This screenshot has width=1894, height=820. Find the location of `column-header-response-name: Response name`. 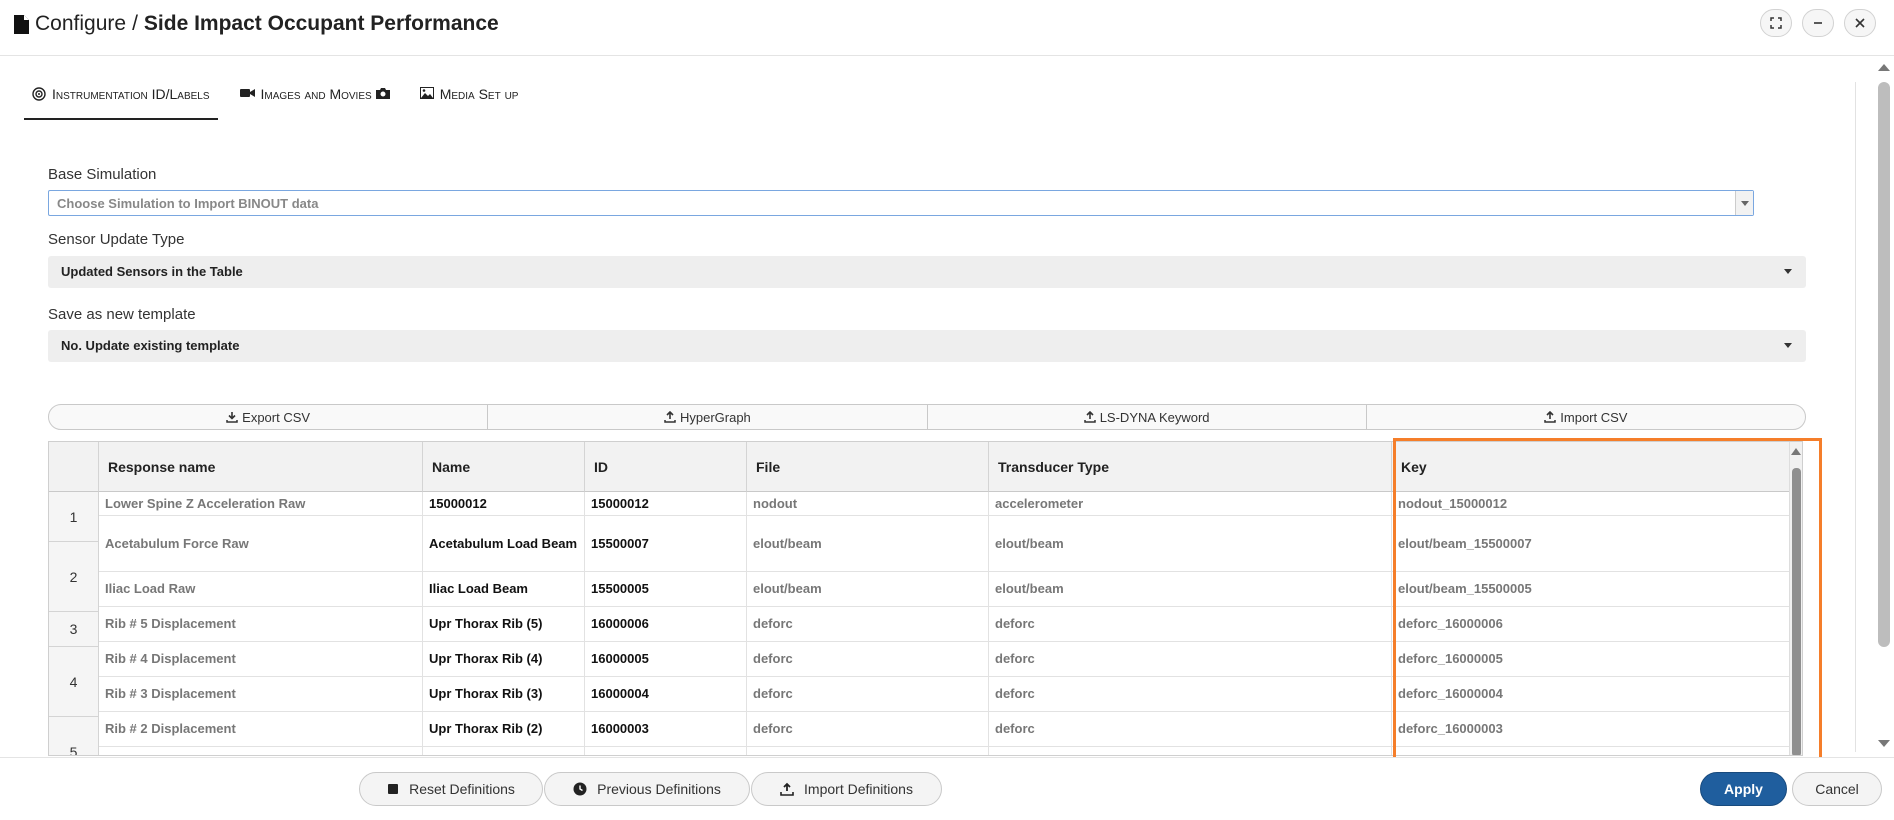

column-header-response-name: Response name is located at coordinates (261, 467).